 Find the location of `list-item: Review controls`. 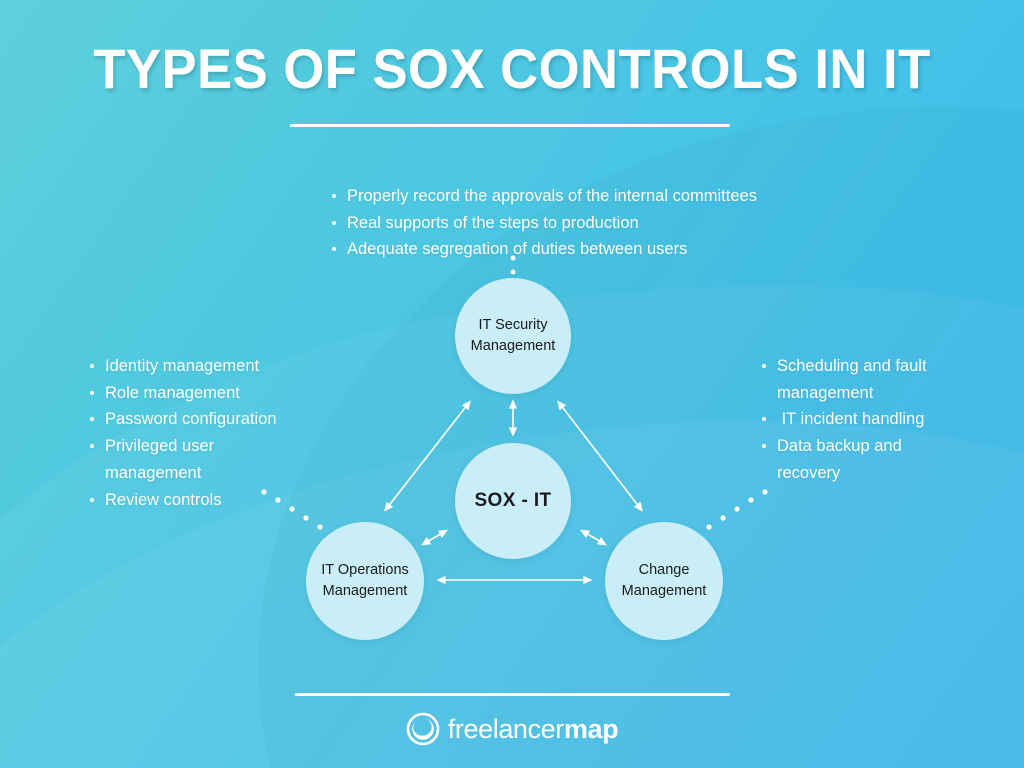

list-item: Review controls is located at coordinates (195, 500).